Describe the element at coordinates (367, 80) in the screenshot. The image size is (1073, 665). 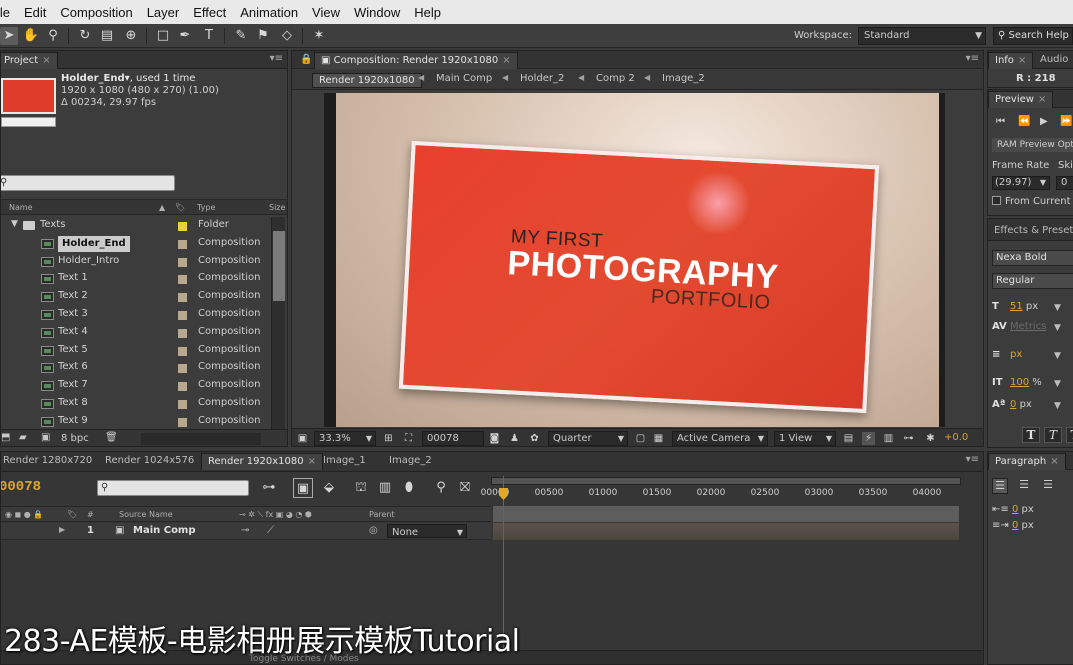
I see `breadcrumb-item: Render 1920x1080` at that location.